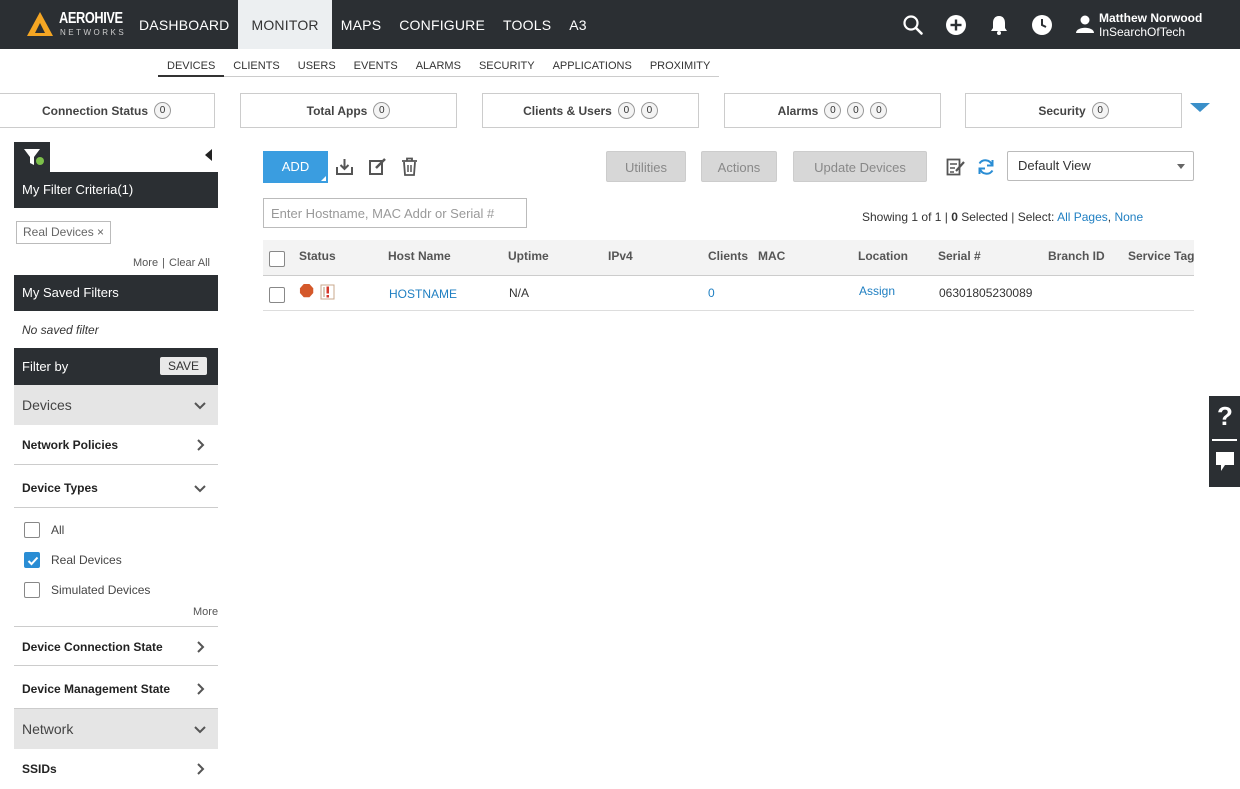 This screenshot has width=1240, height=789. Describe the element at coordinates (58, 530) in the screenshot. I see `checkbox-label: All` at that location.